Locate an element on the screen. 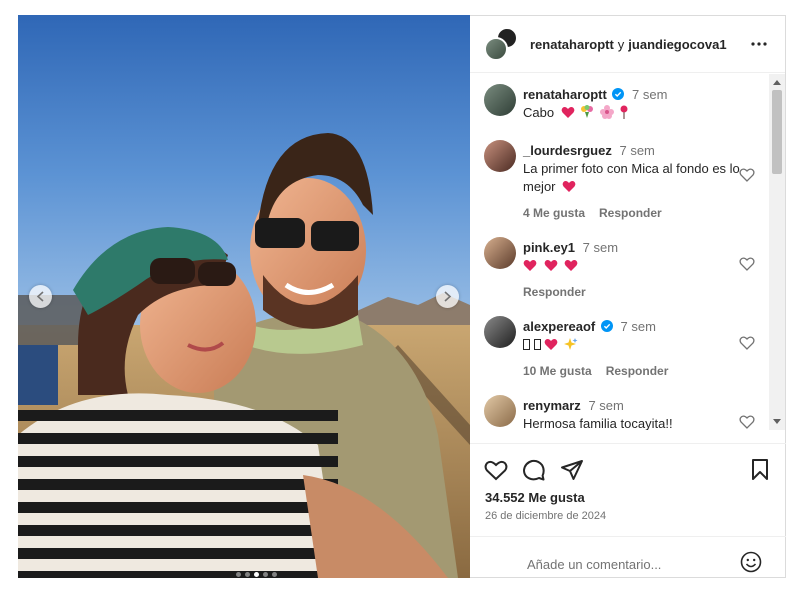  comment-text: Hermosa familia tocayita!! is located at coordinates (598, 423).